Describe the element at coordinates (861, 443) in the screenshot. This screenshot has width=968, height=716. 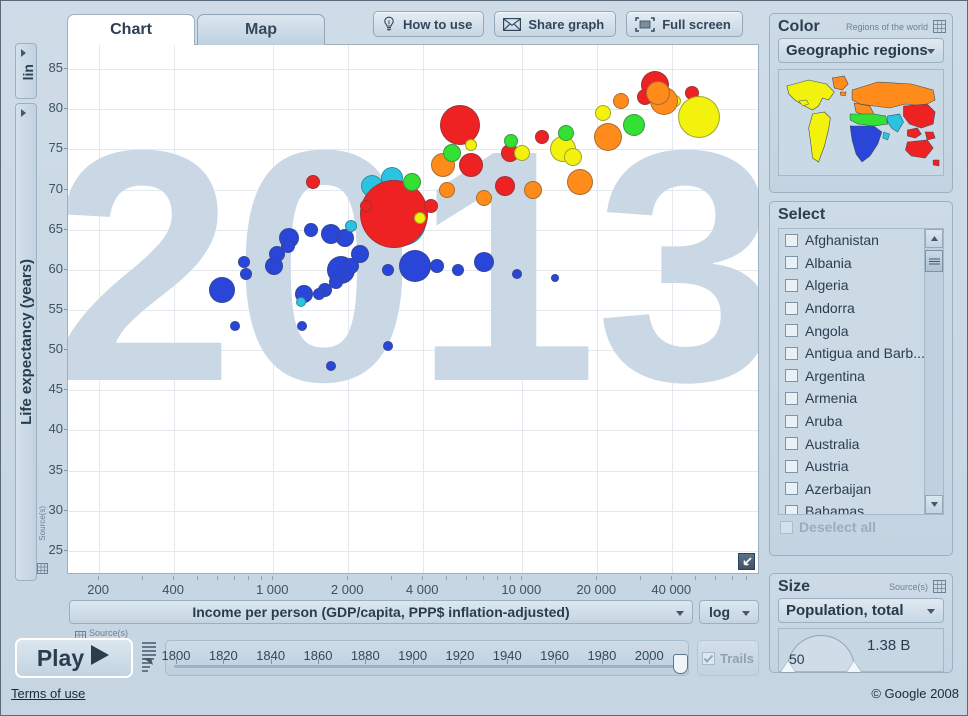
I see `country-list-item: Australia` at that location.